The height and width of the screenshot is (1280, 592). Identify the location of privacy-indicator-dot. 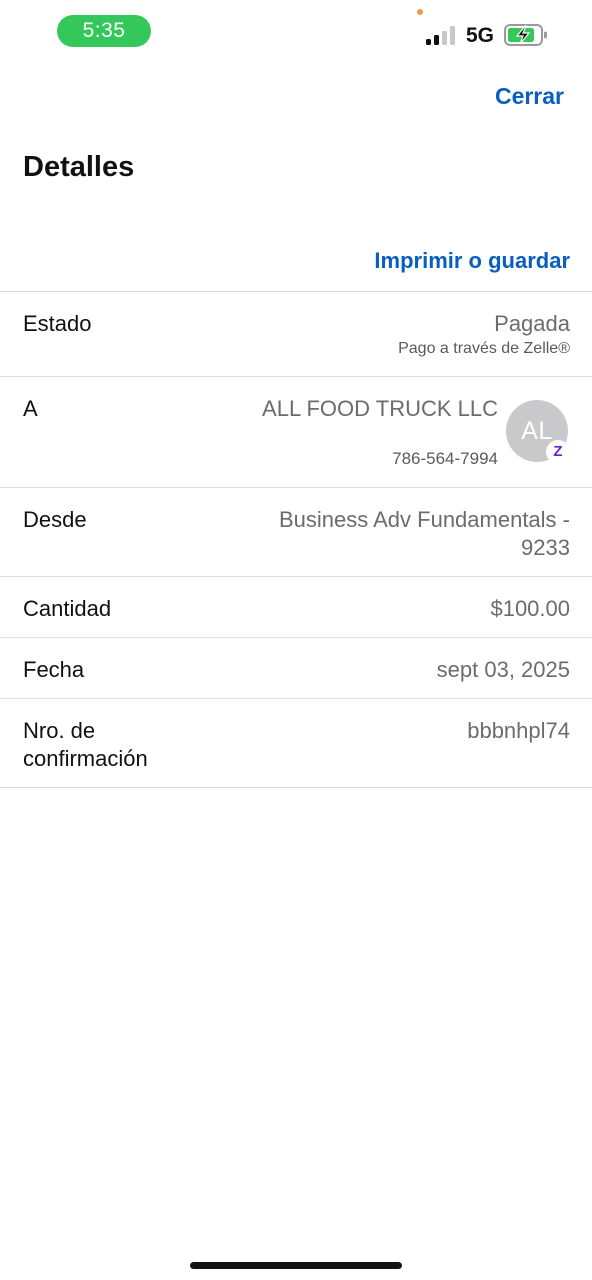
(420, 12).